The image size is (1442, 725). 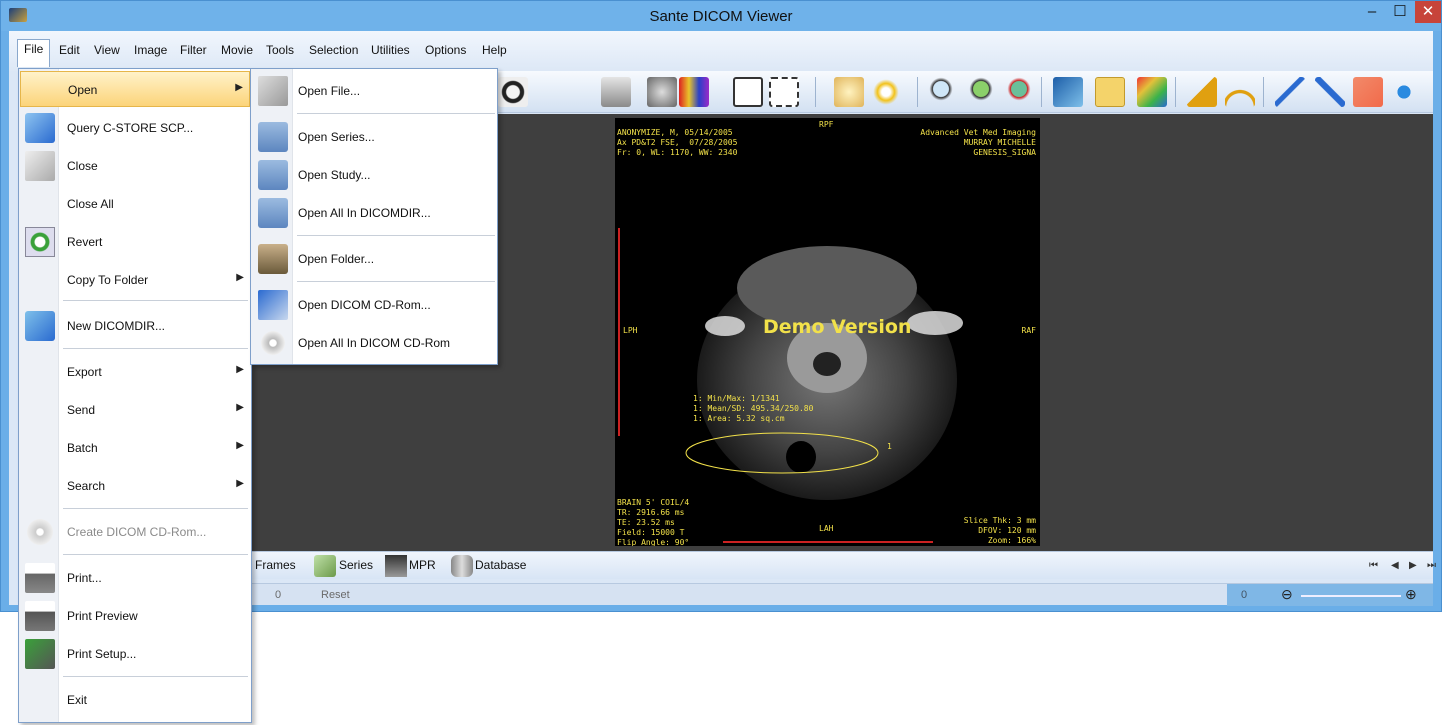 I want to click on bottom-tab-bar: Frames Series MPR Database ⏮ ◀ ▶ ⏭, so click(x=843, y=565).